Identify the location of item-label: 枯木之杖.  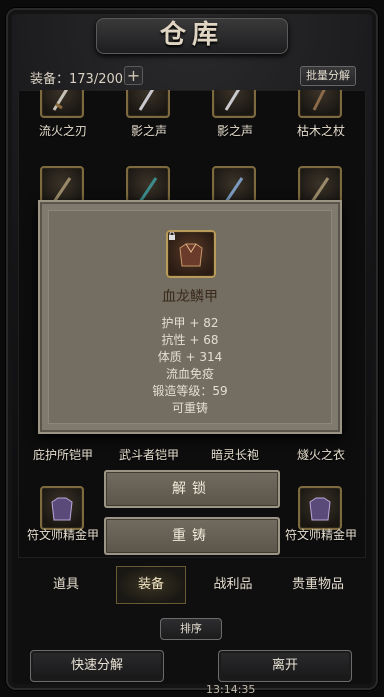
(320, 131).